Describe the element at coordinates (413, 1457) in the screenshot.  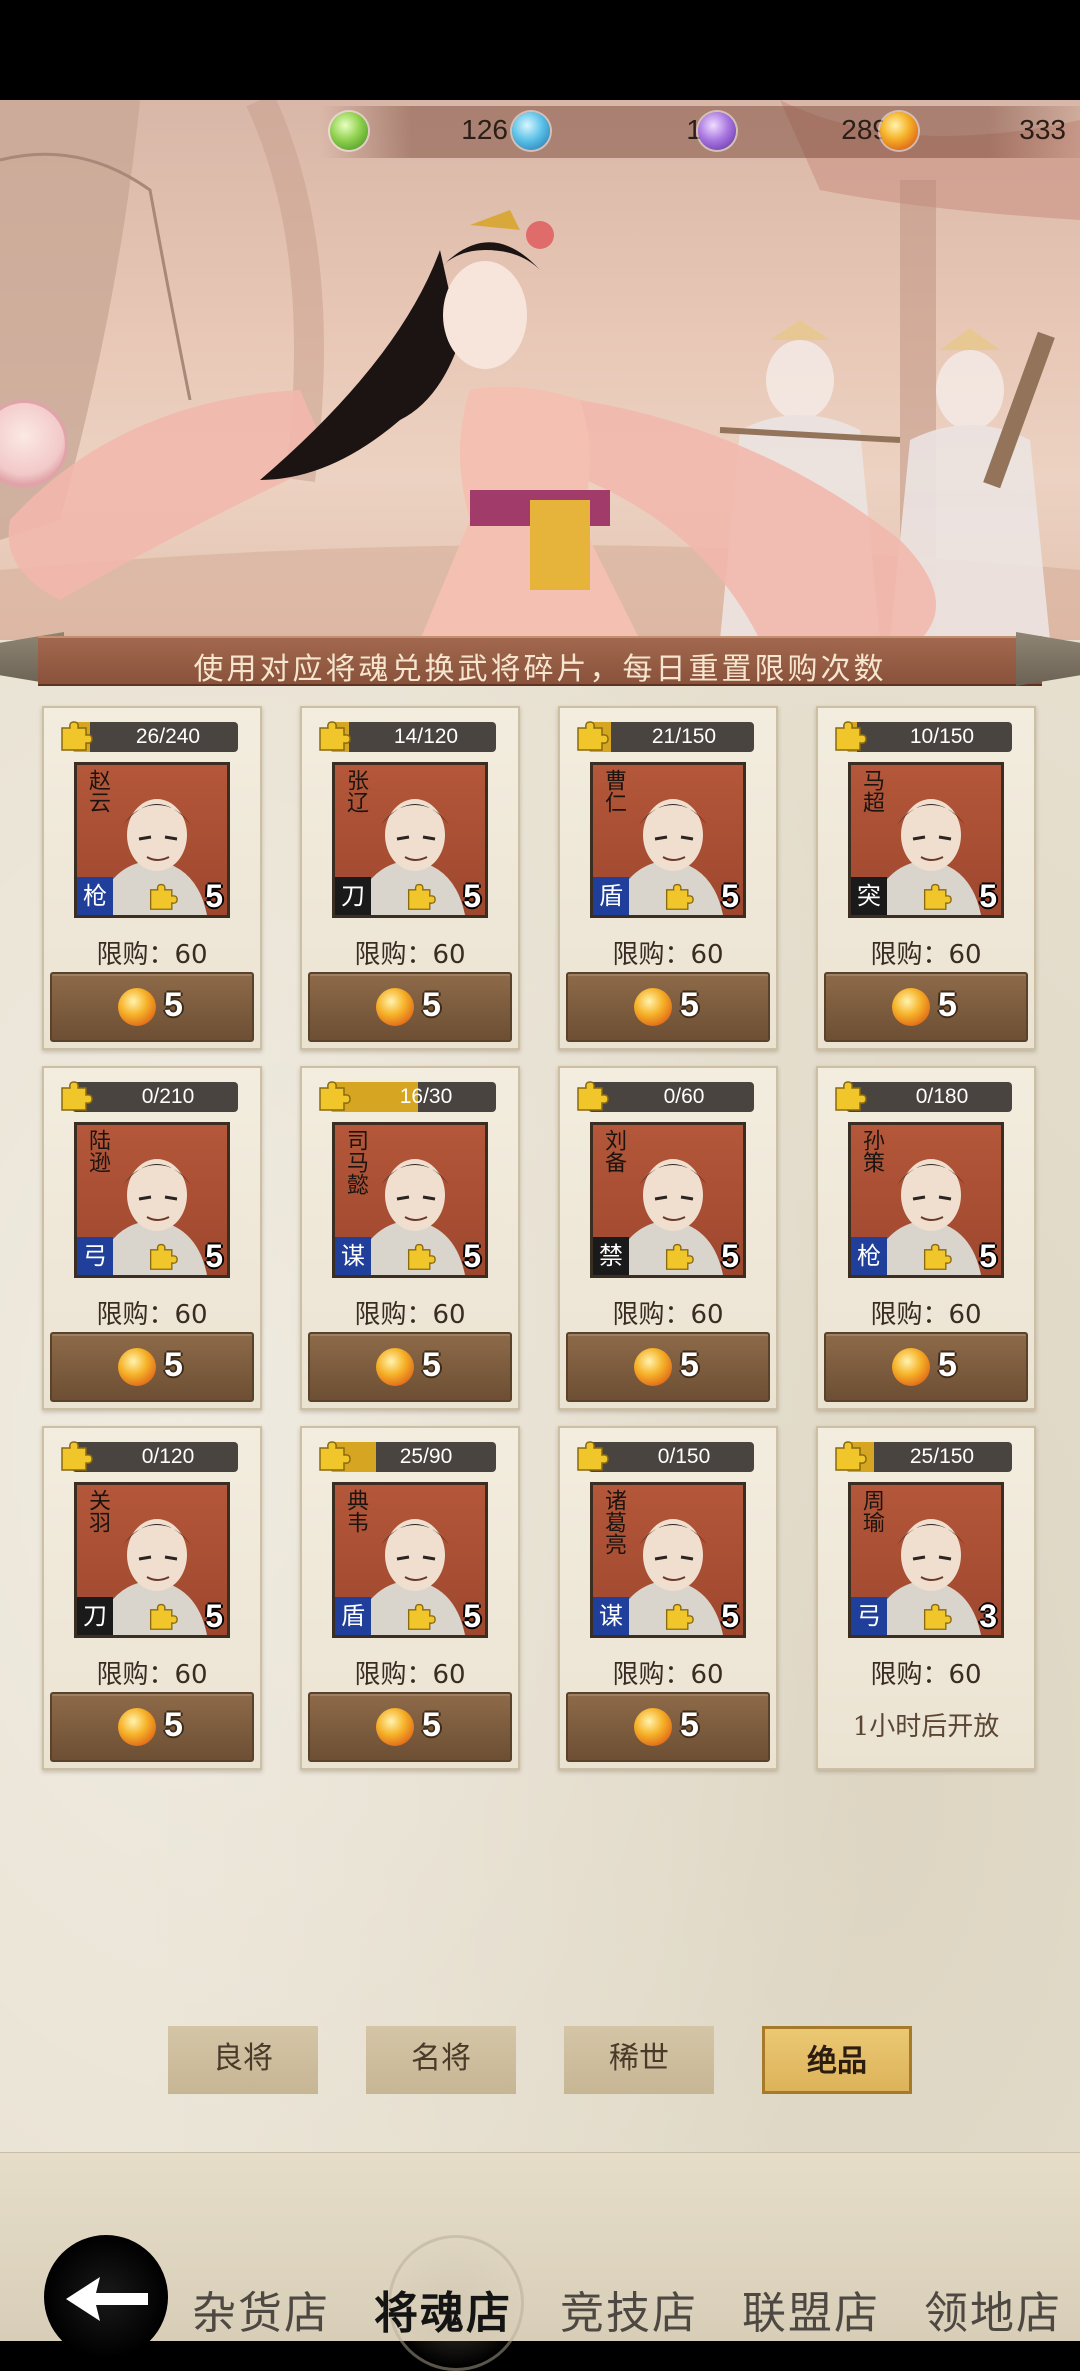
I see `fragment-progress-bar: 25/90` at that location.